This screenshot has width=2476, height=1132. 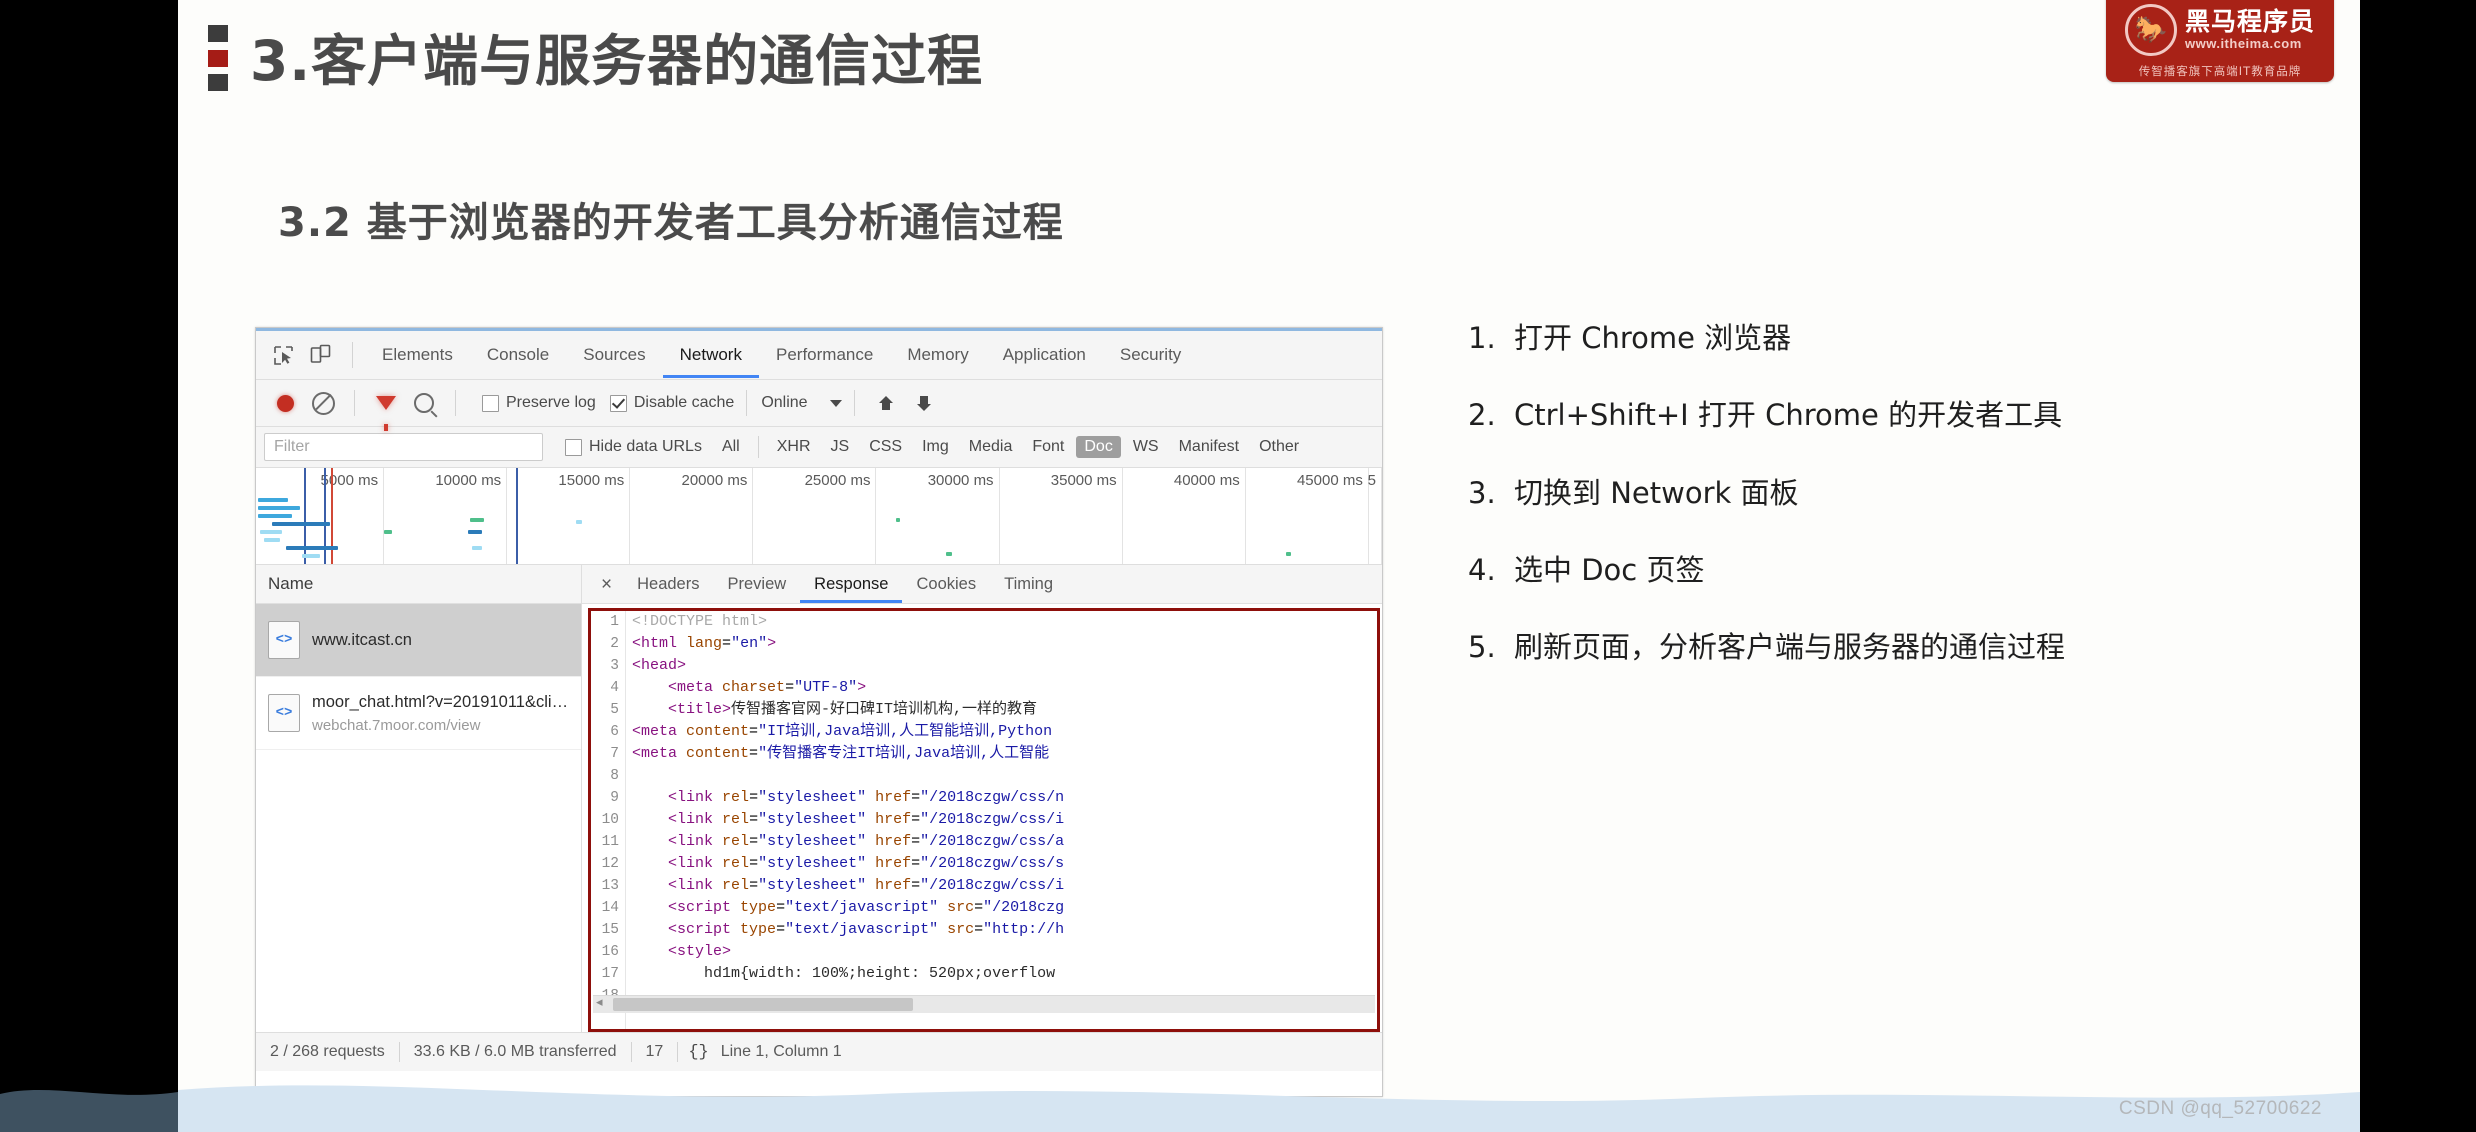 What do you see at coordinates (573, 447) in the screenshot?
I see `hide-data-urls-checkbox` at bounding box center [573, 447].